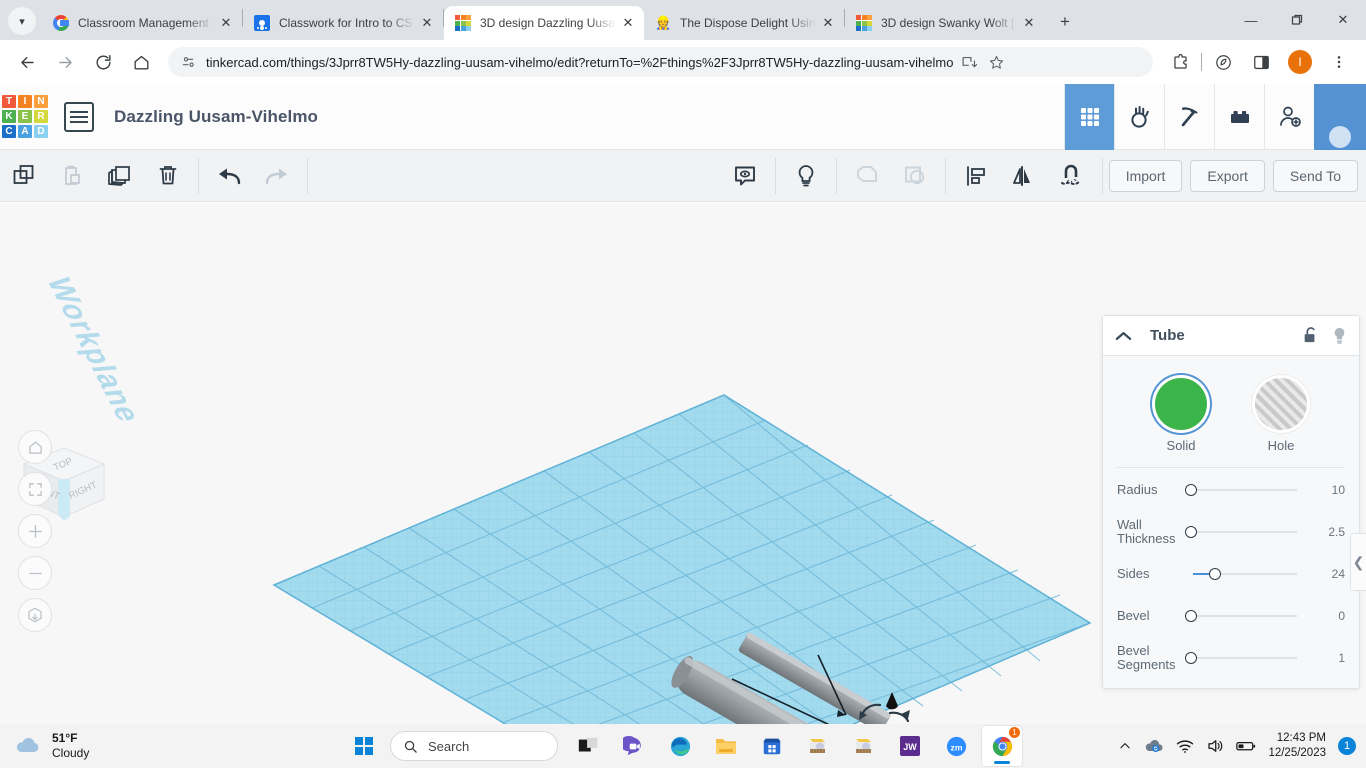 The width and height of the screenshot is (1366, 768). I want to click on minimize-button: —, so click(1251, 20).